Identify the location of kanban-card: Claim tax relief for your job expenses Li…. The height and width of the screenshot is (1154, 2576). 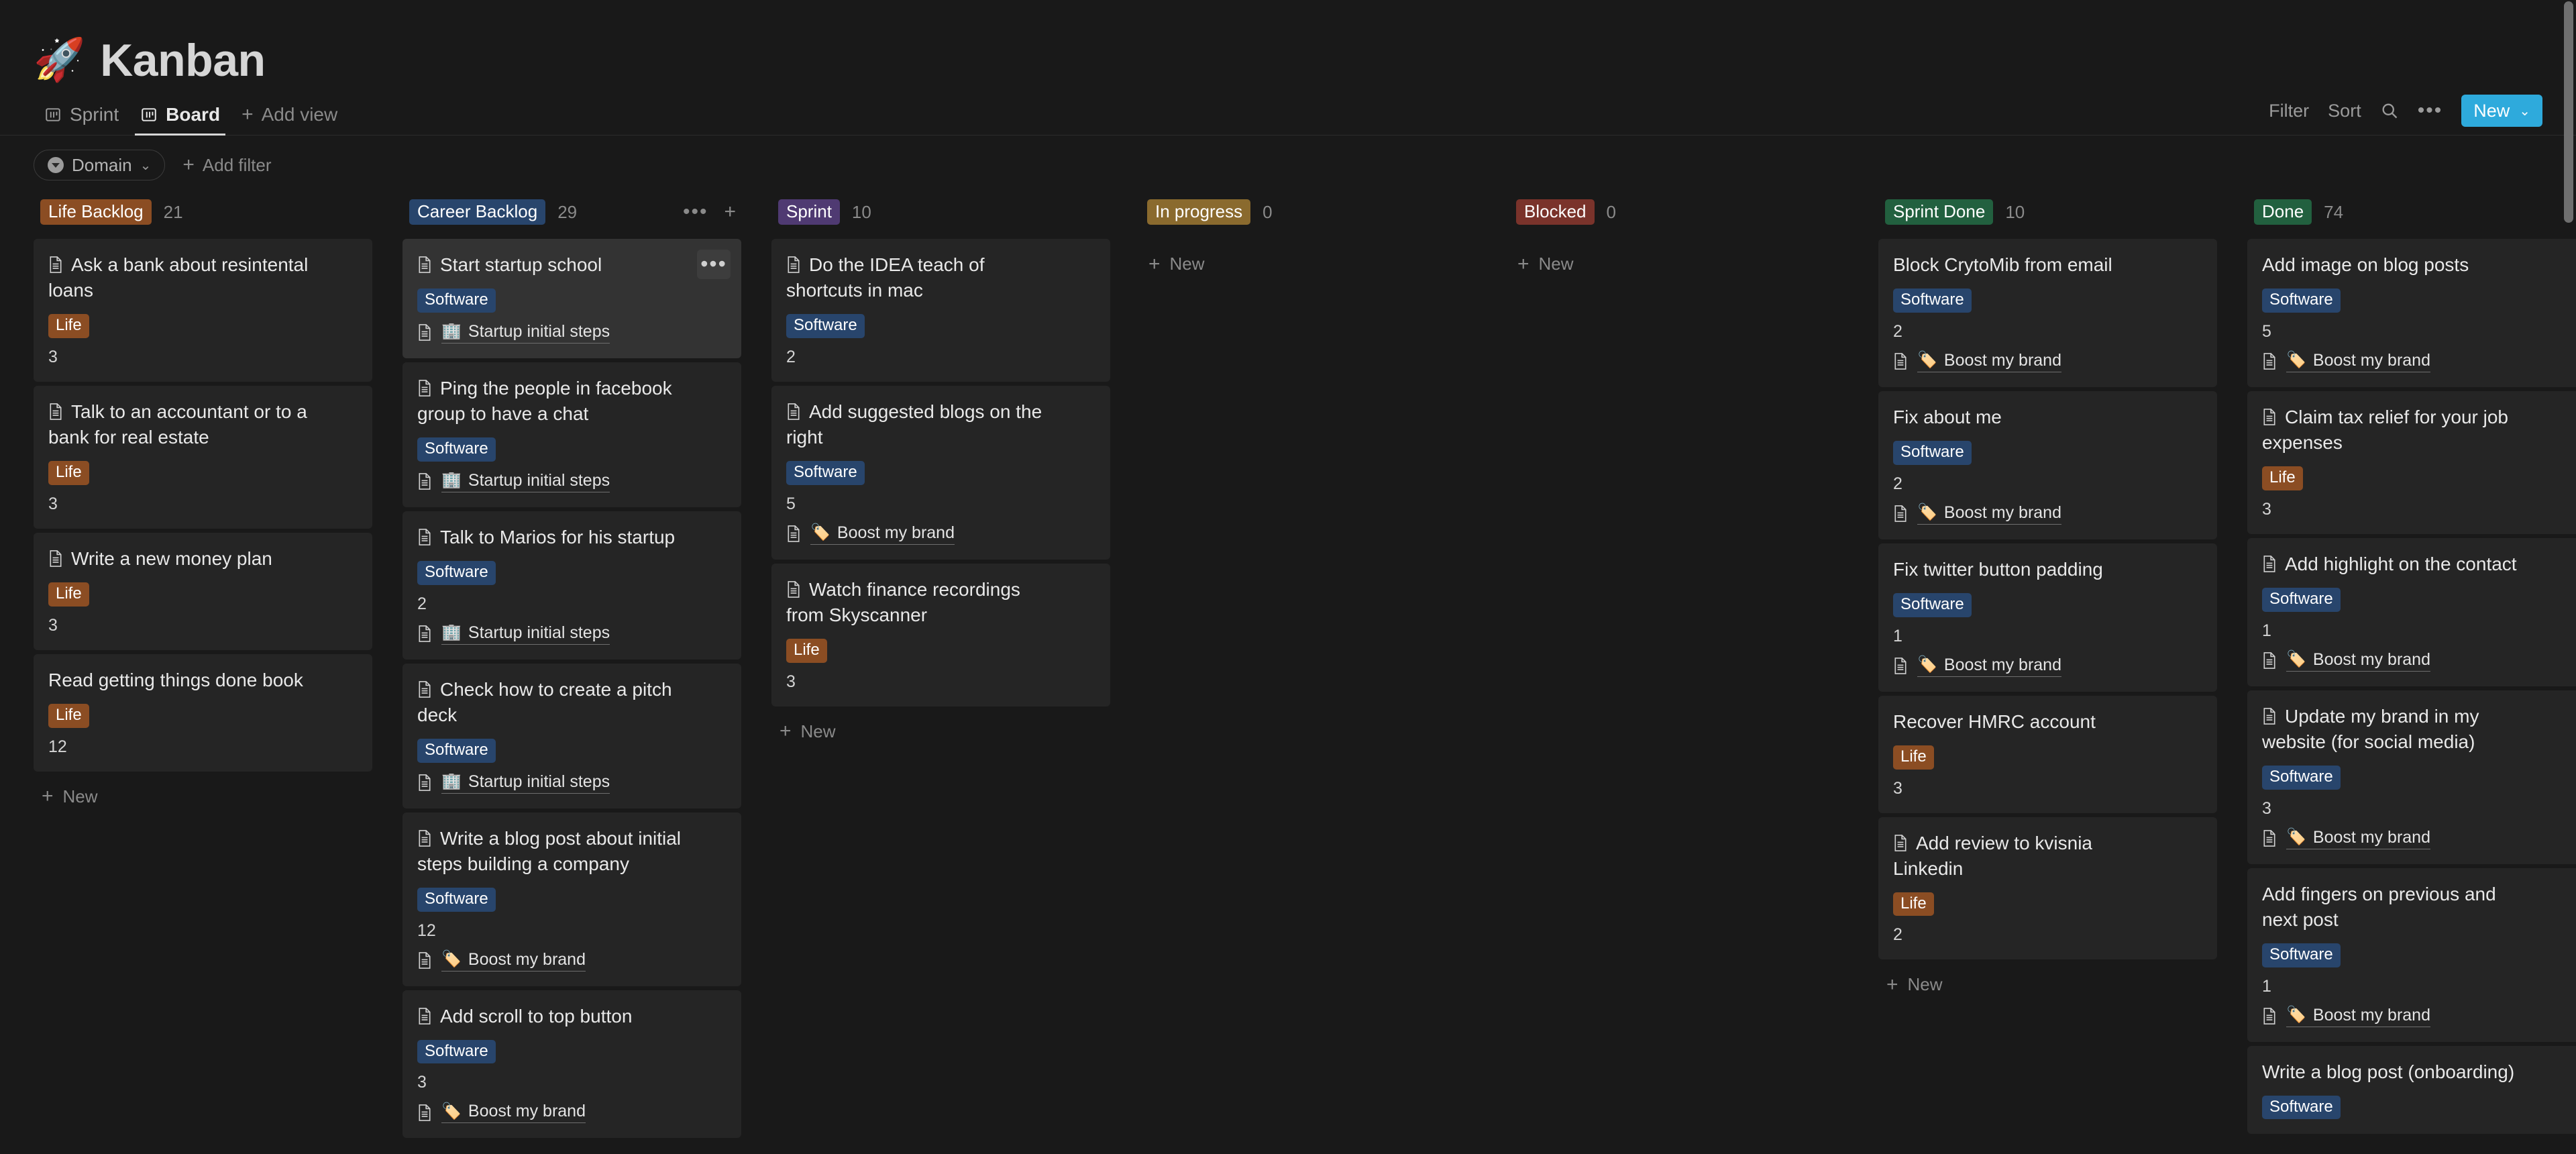
(2411, 462).